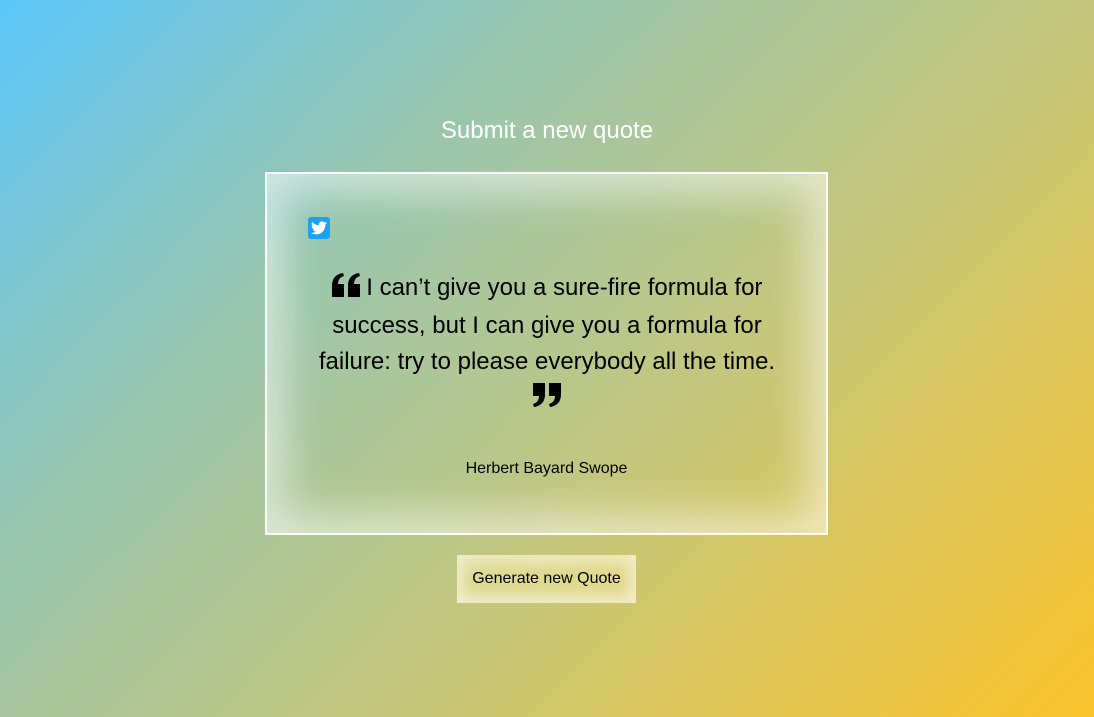  I want to click on quote-author: Herbert Bayard Swope, so click(546, 468).